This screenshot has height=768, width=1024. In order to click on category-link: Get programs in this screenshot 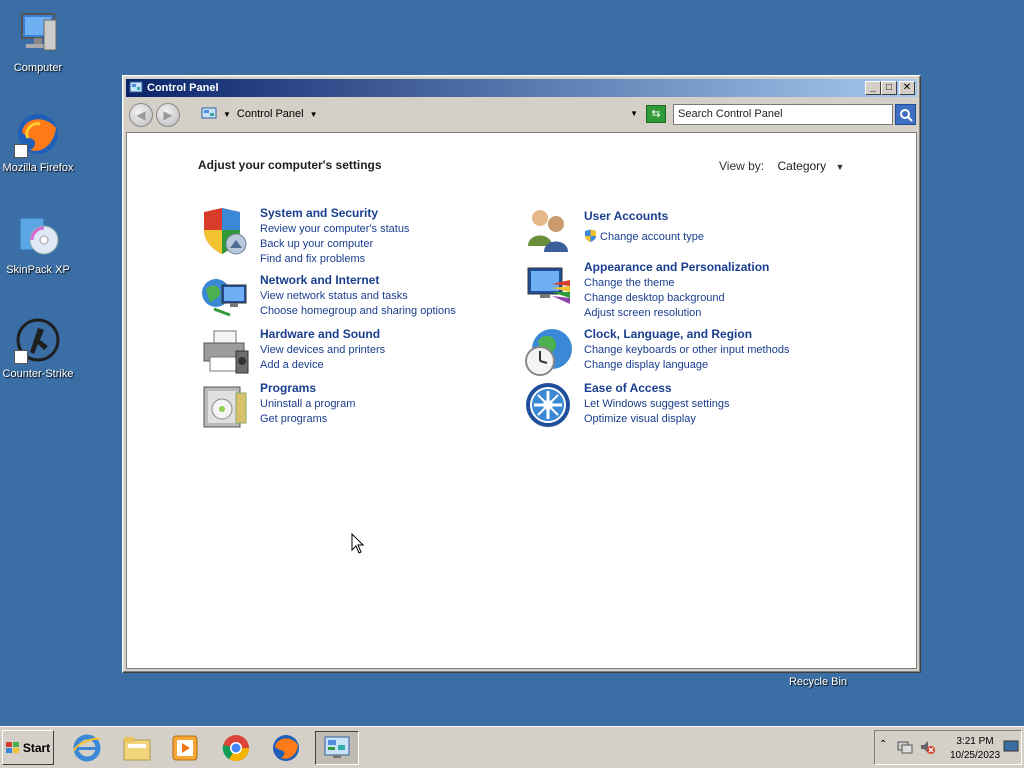, I will do `click(307, 419)`.